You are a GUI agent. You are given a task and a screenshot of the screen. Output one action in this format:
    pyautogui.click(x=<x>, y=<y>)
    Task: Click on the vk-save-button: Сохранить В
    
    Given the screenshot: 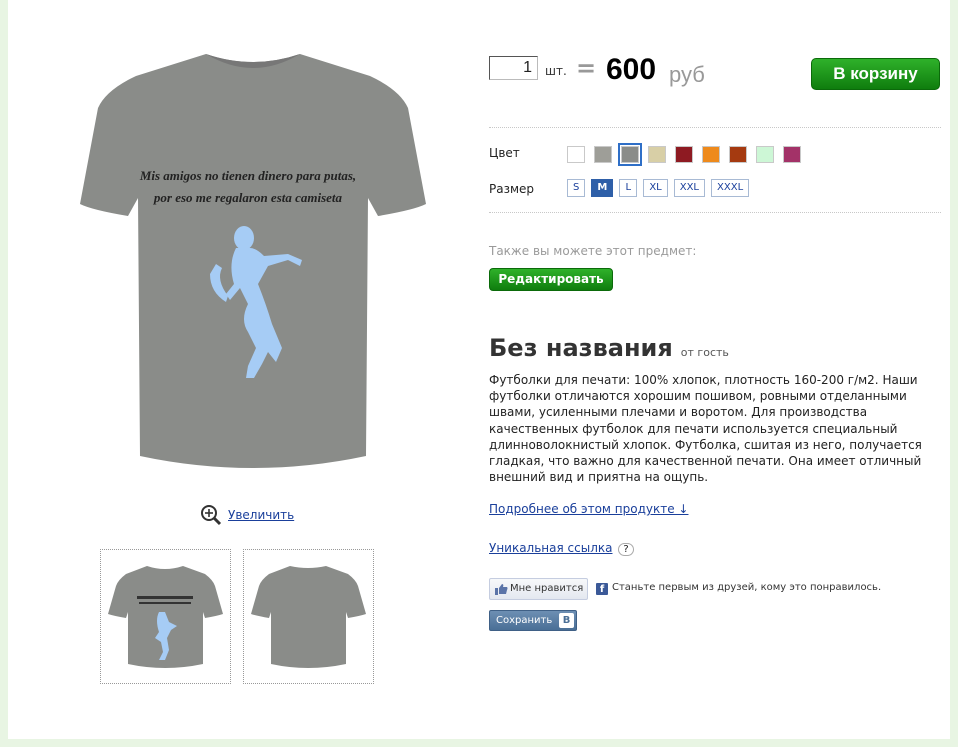 What is the action you would take?
    pyautogui.click(x=533, y=620)
    